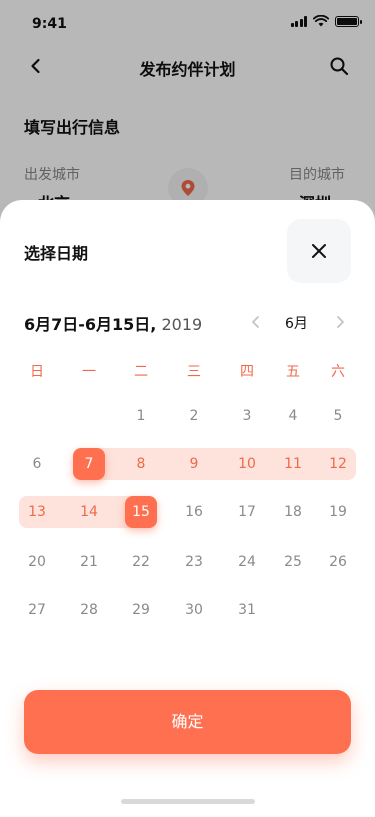 The width and height of the screenshot is (375, 817). I want to click on calendar-day: 29, so click(141, 610).